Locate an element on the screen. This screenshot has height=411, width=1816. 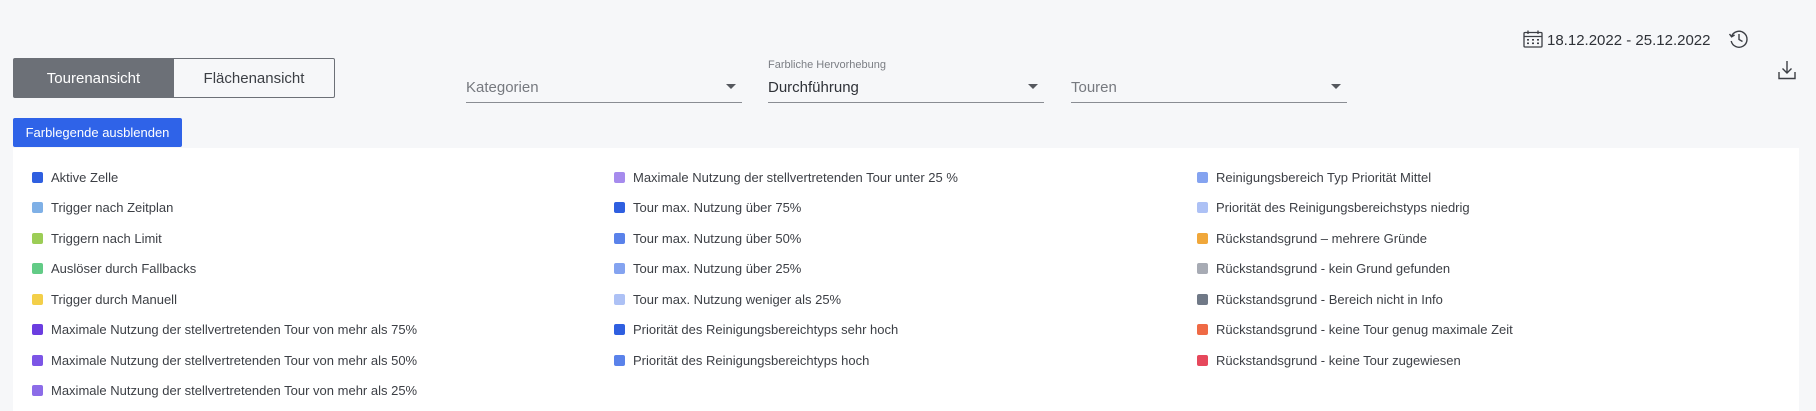
legend-item: Rückstandsgrund - kein Grund gefunden is located at coordinates (1355, 269).